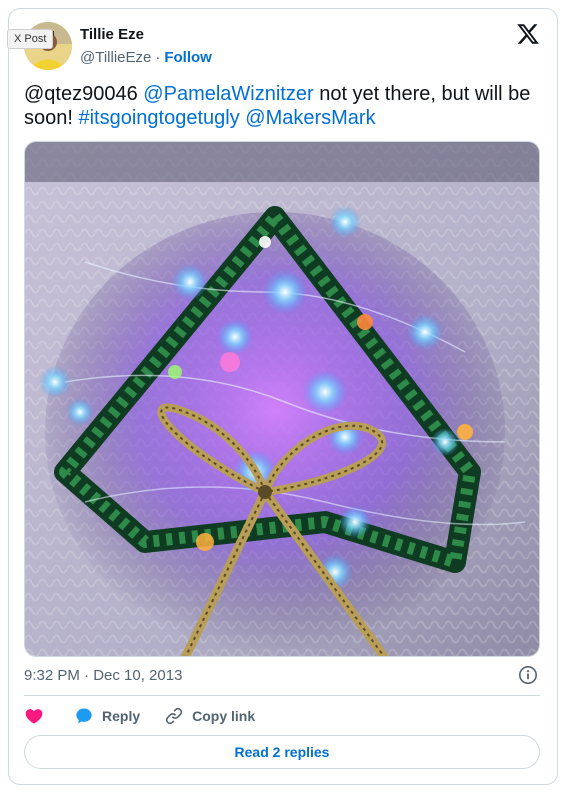  Describe the element at coordinates (528, 34) in the screenshot. I see `x-logo-icon` at that location.